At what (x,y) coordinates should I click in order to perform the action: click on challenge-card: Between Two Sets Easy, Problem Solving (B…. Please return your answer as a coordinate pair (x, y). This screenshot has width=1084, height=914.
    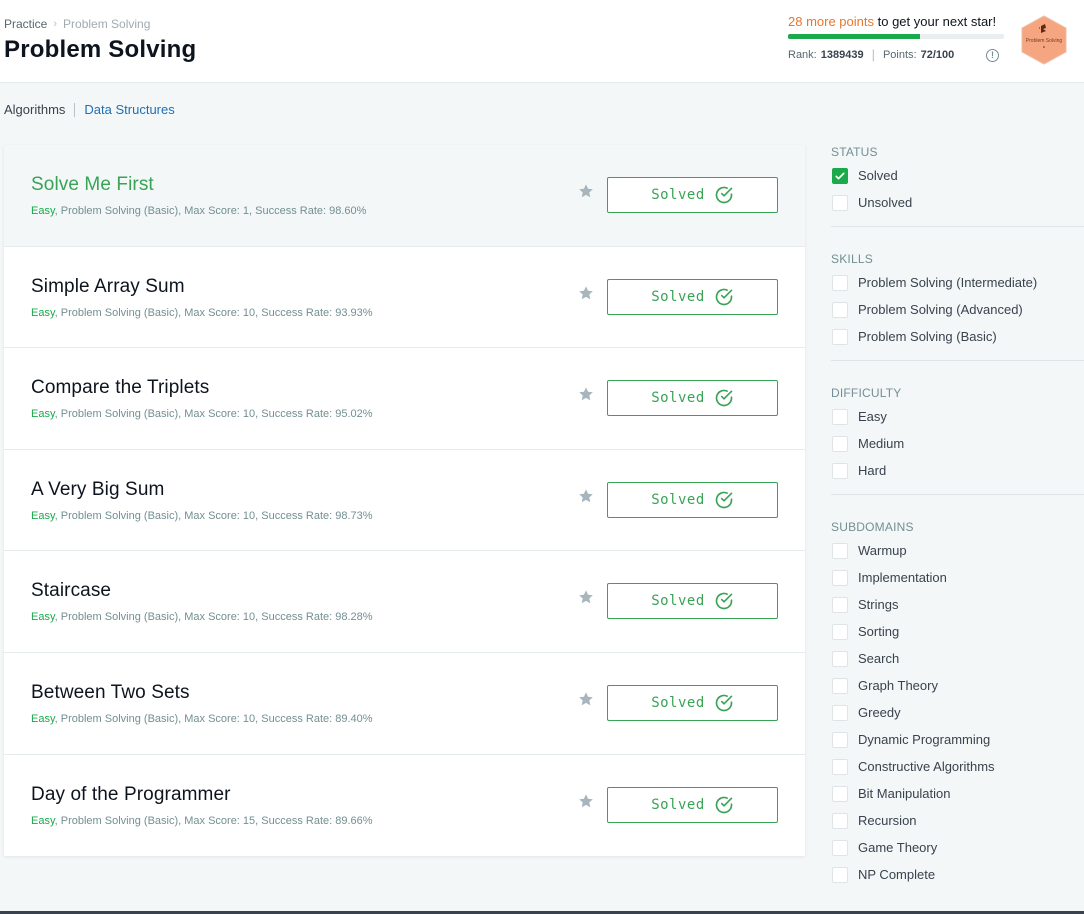
    Looking at the image, I should click on (404, 703).